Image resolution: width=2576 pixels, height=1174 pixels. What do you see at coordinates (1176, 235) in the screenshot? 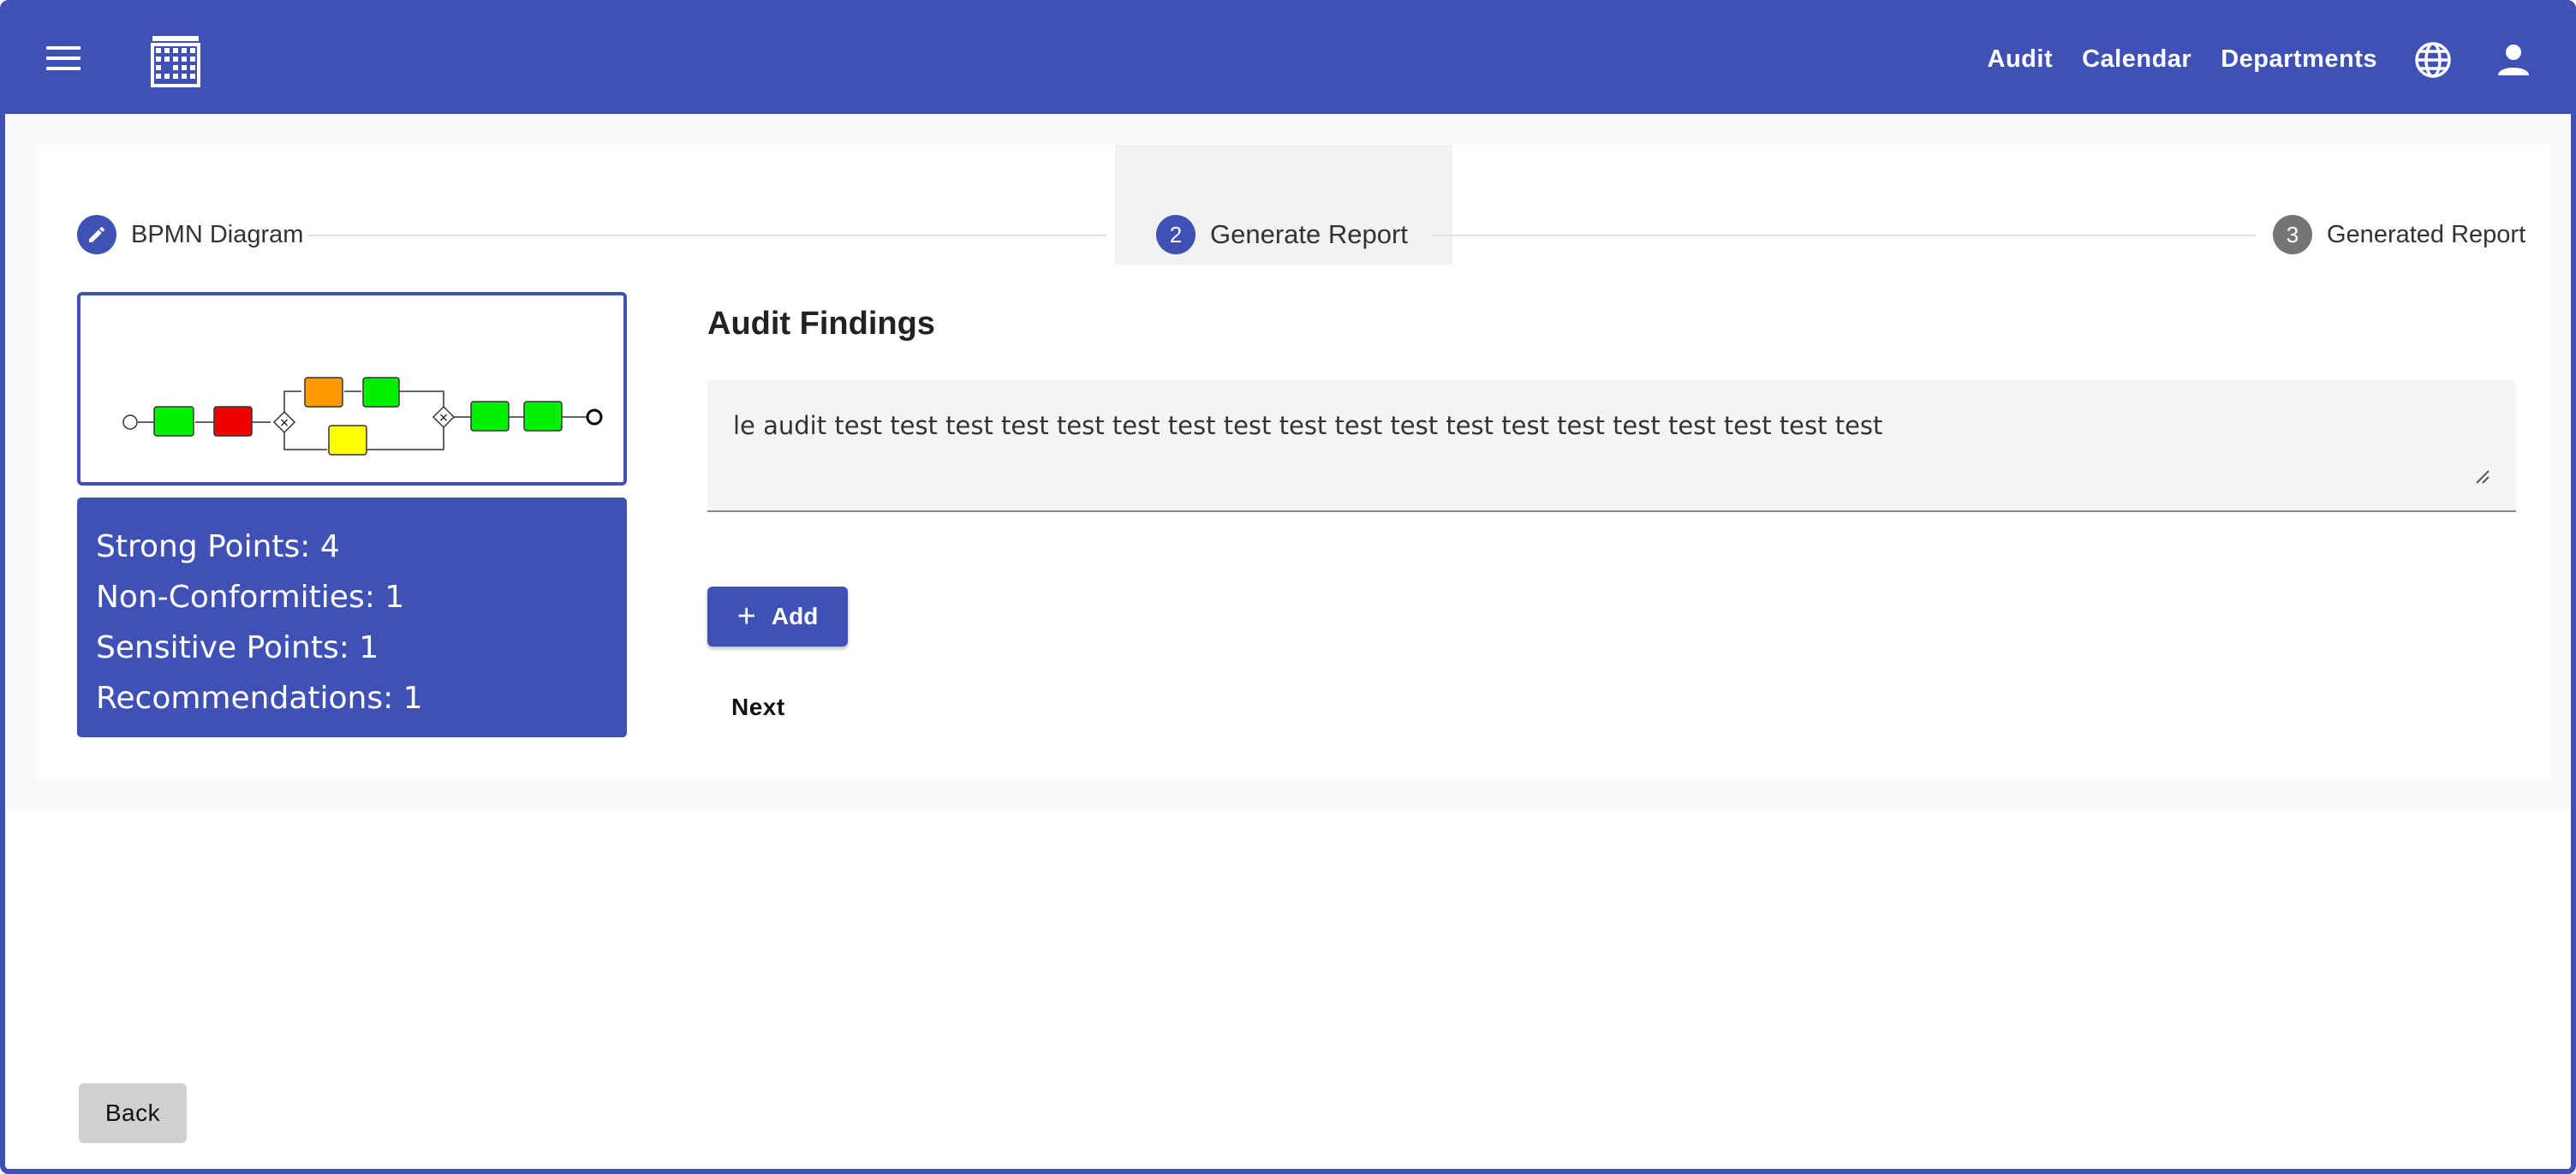
I see `step-number: 2` at bounding box center [1176, 235].